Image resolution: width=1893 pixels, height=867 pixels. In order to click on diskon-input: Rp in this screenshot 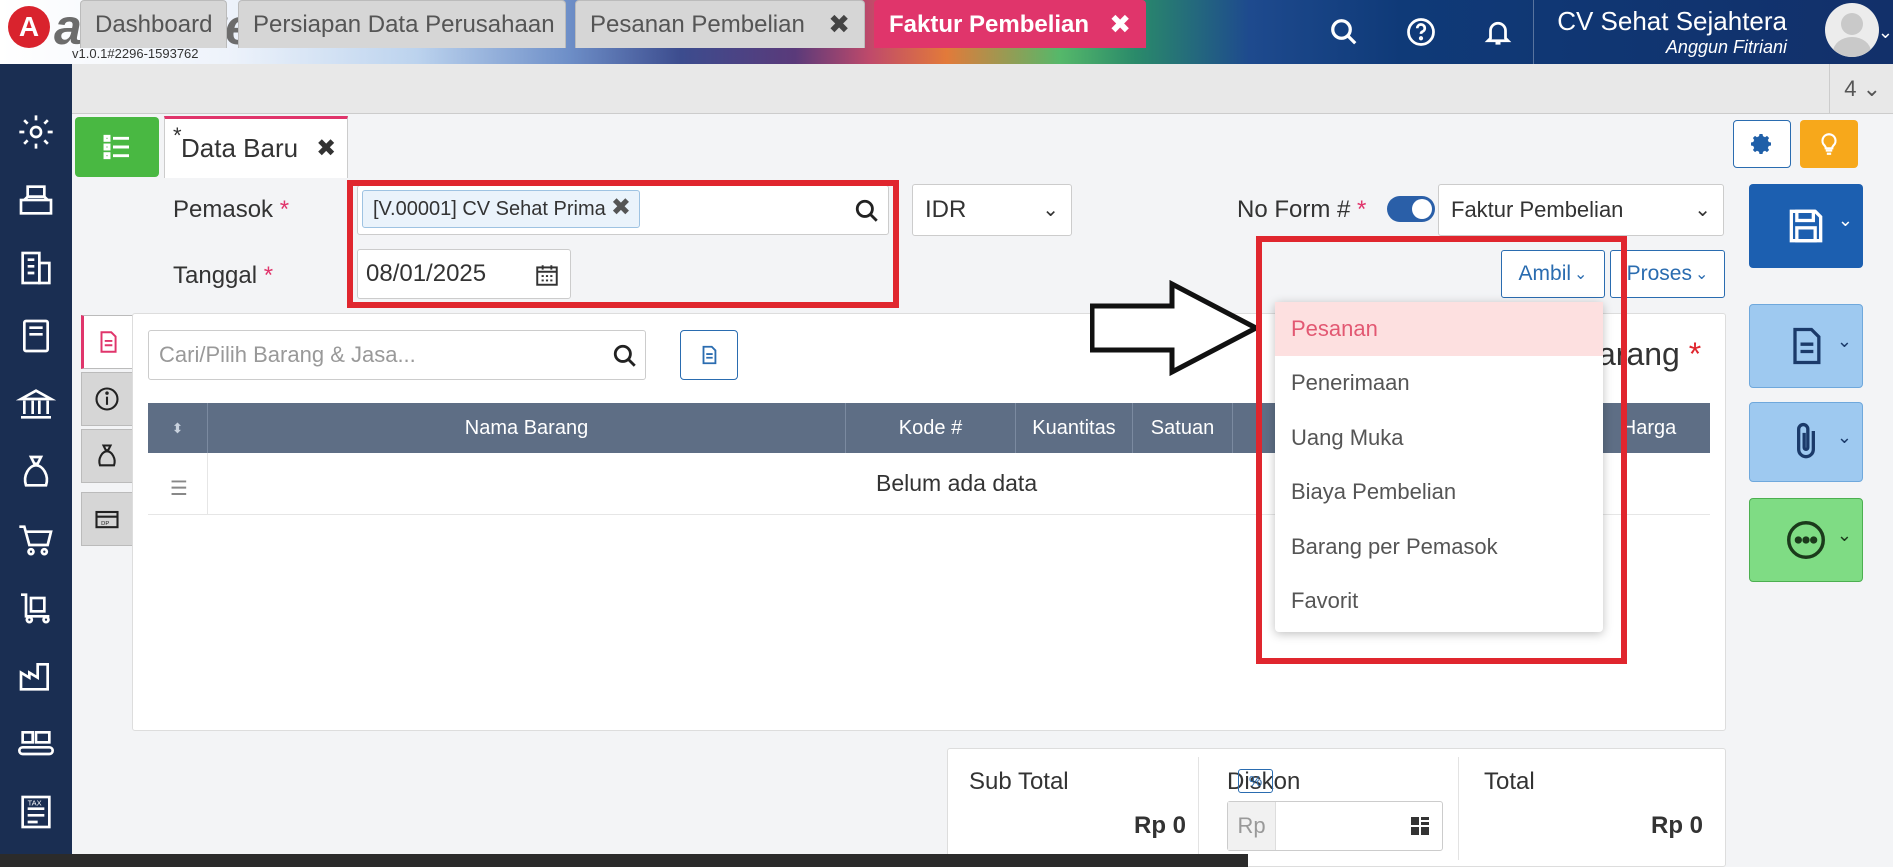, I will do `click(1335, 826)`.